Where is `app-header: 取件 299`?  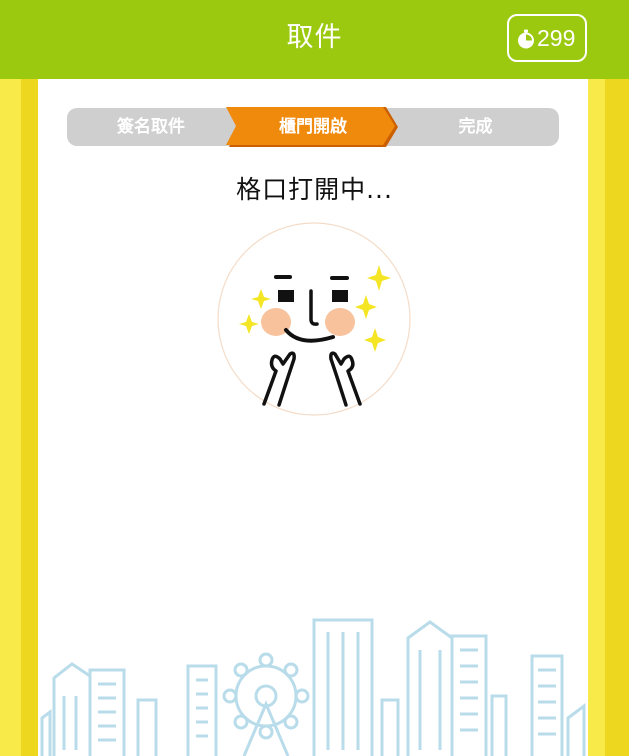
app-header: 取件 299 is located at coordinates (314, 39).